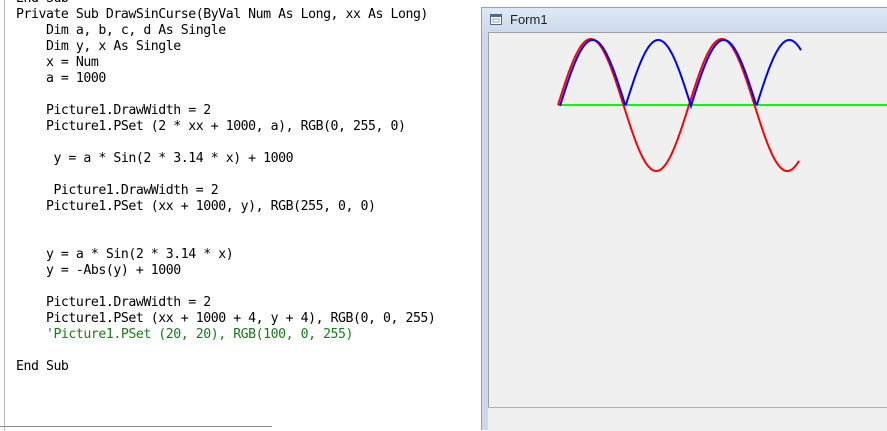 The width and height of the screenshot is (887, 431). Describe the element at coordinates (155, 158) in the screenshot. I see `code-line: y = a * Sin(2 * 3.14 * x) + 1000` at that location.